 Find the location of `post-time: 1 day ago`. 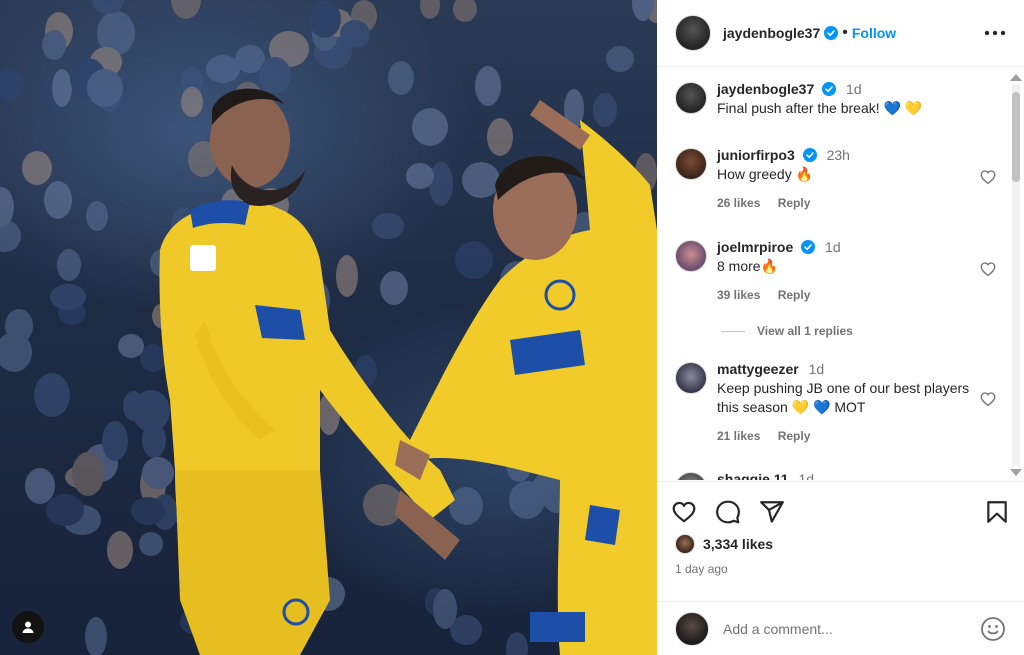

post-time: 1 day ago is located at coordinates (701, 569).